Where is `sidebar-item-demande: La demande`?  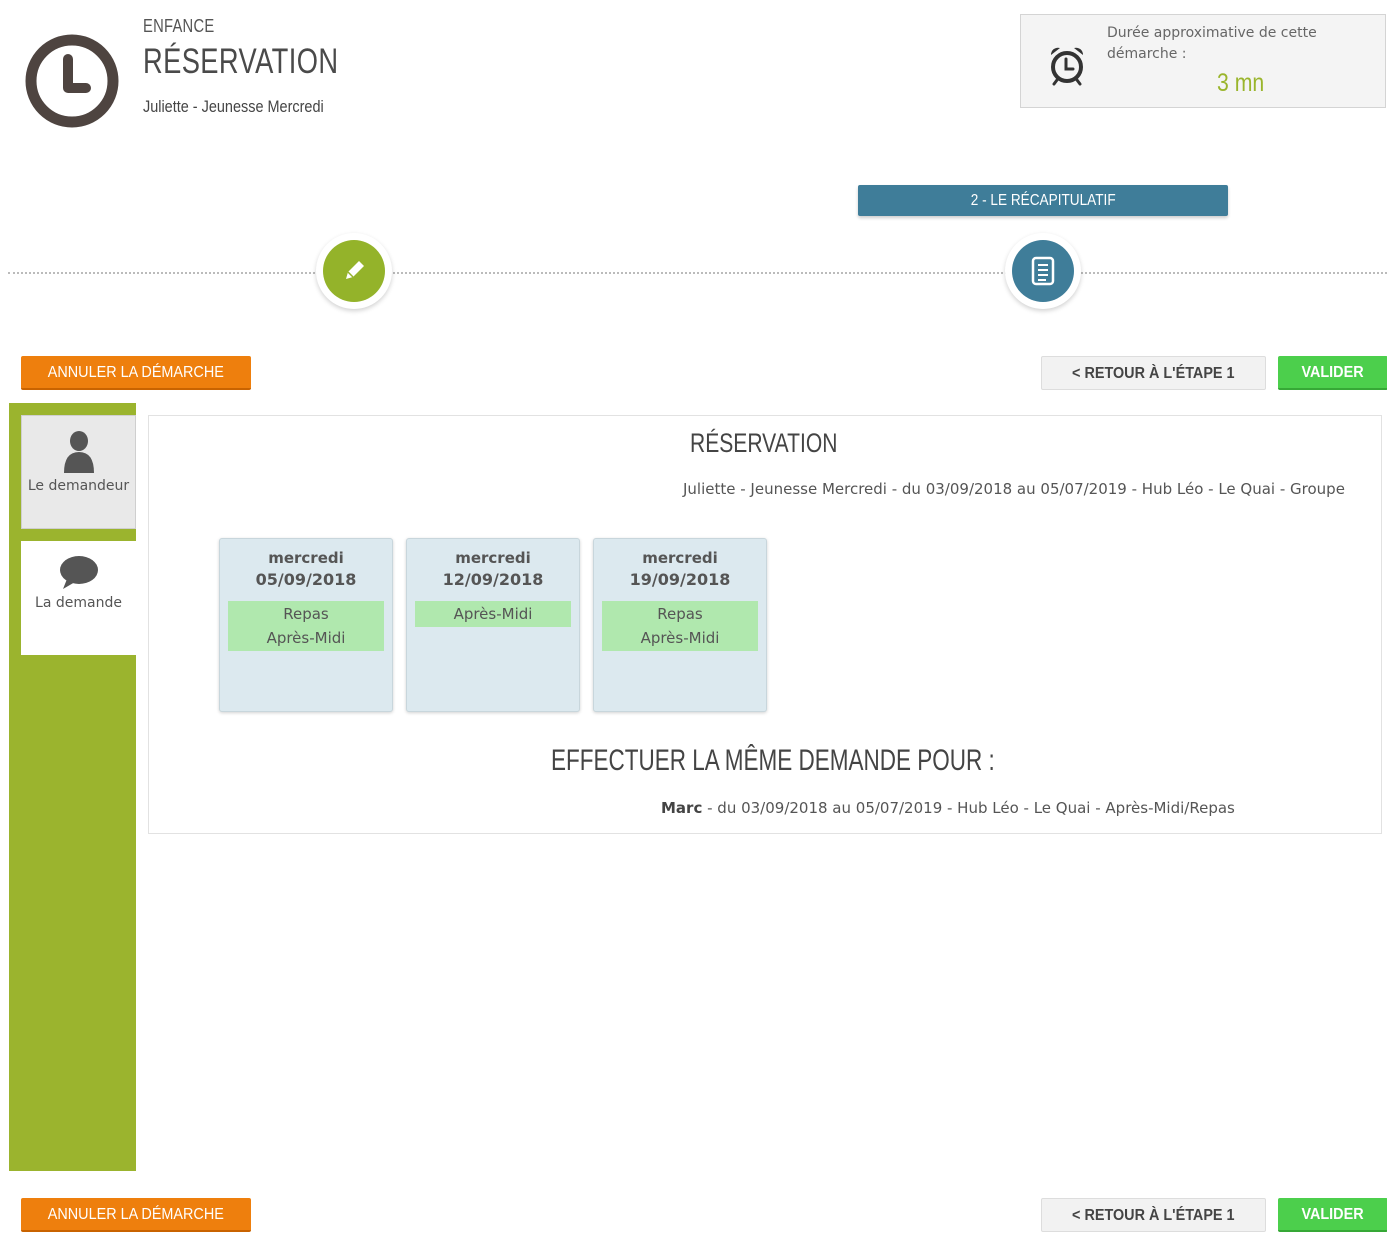 sidebar-item-demande: La demande is located at coordinates (78, 598).